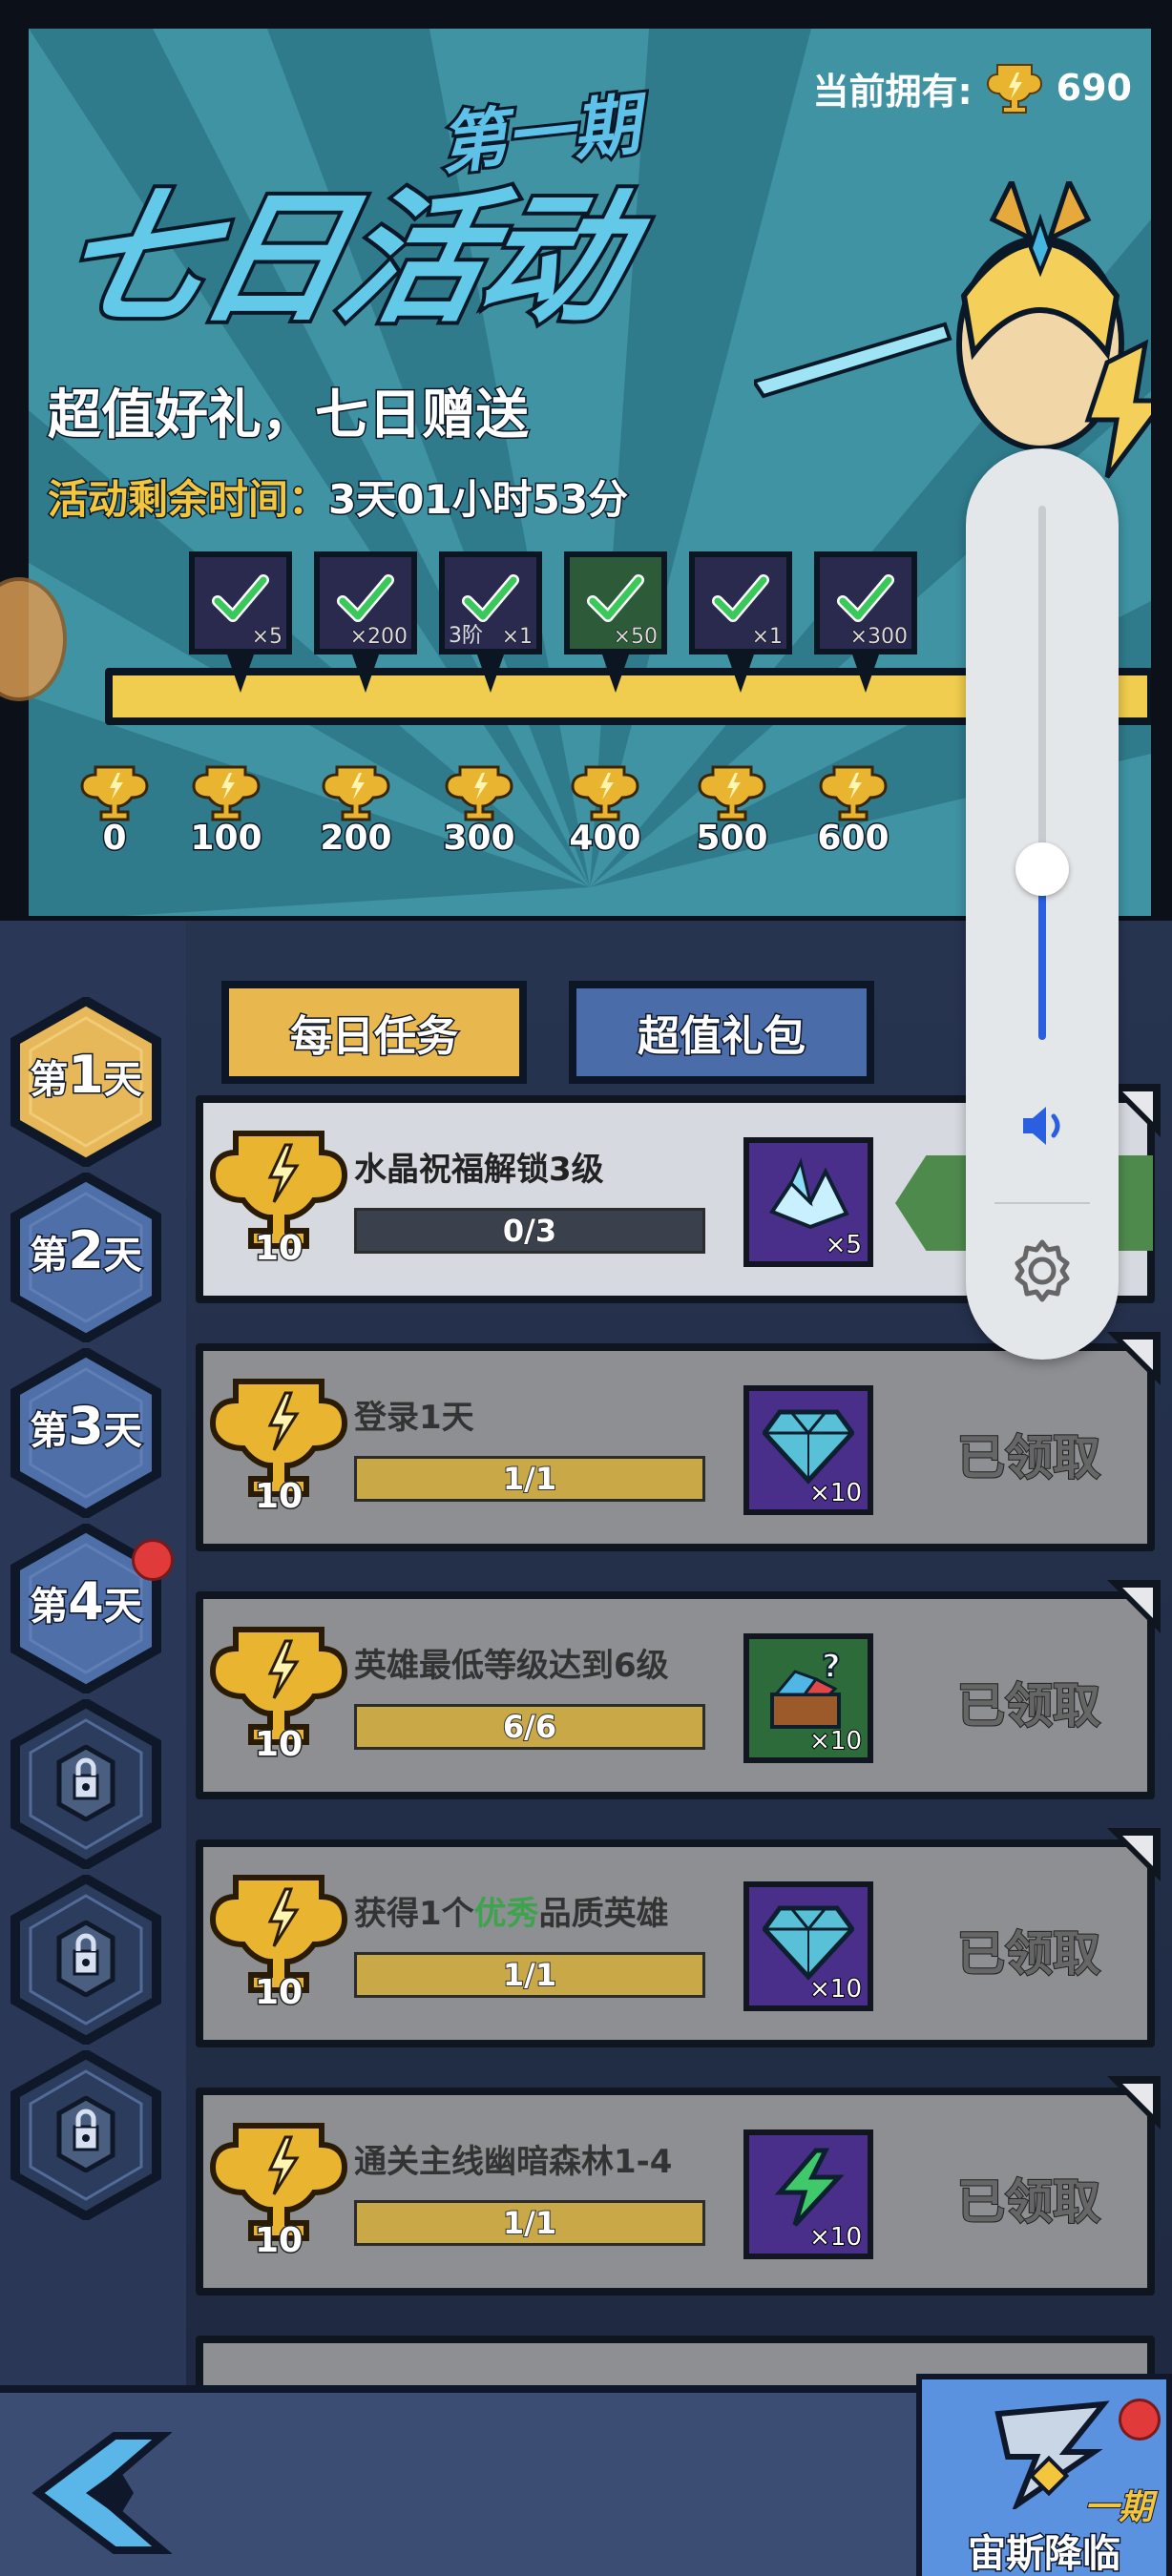  What do you see at coordinates (86, 1250) in the screenshot?
I see `day-label: 第2天` at bounding box center [86, 1250].